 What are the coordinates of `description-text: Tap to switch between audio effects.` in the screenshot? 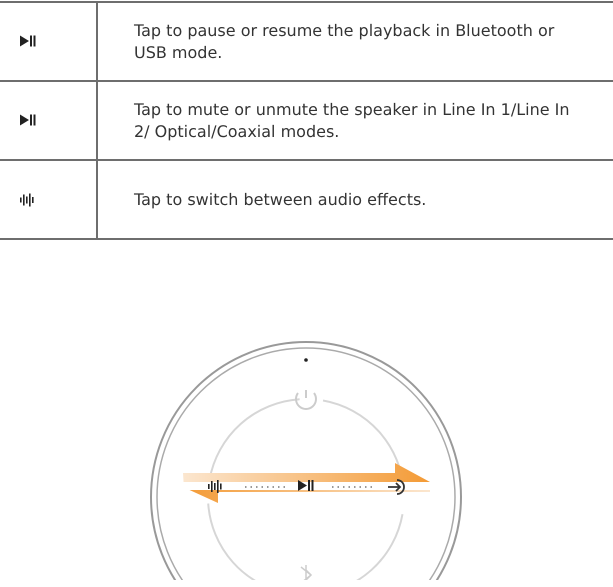 It's located at (280, 199).